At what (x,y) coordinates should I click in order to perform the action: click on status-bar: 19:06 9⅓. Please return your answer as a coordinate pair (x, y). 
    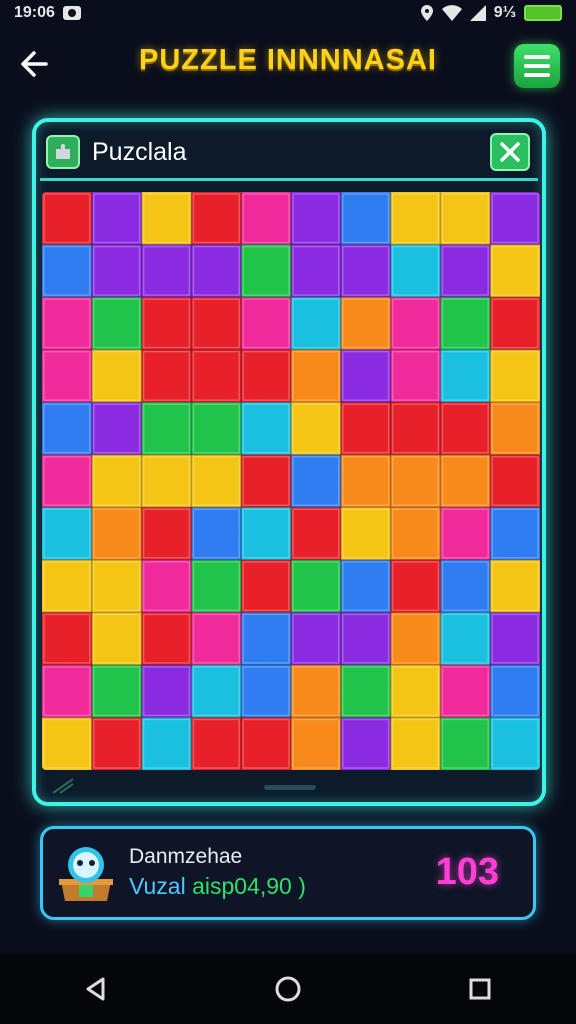
    Looking at the image, I should click on (288, 13).